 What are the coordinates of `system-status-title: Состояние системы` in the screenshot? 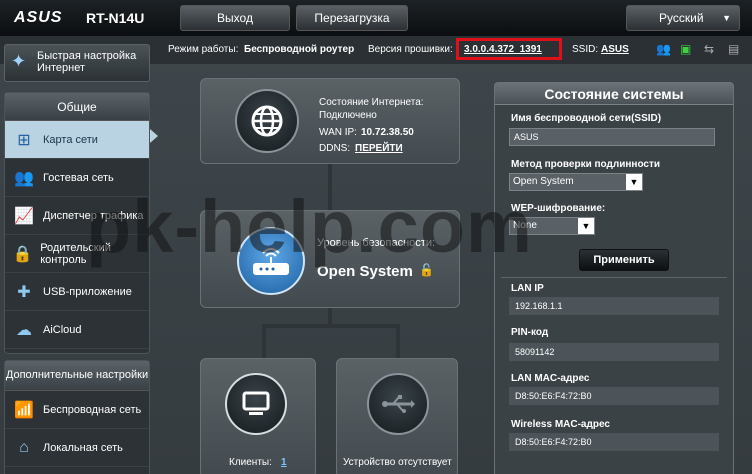 It's located at (614, 94).